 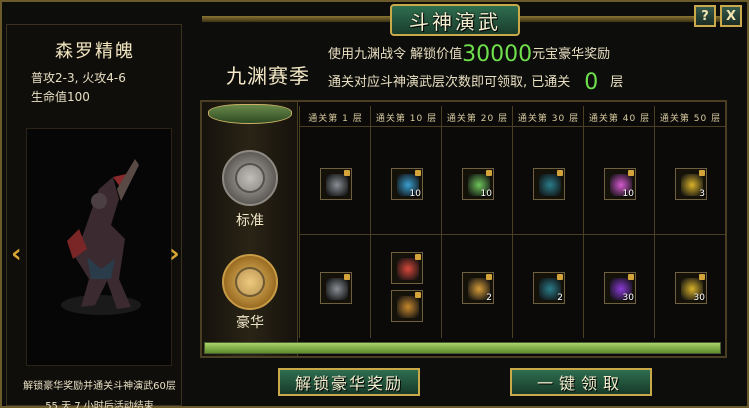 I want to click on tier-label-standard: 标准, so click(x=250, y=221).